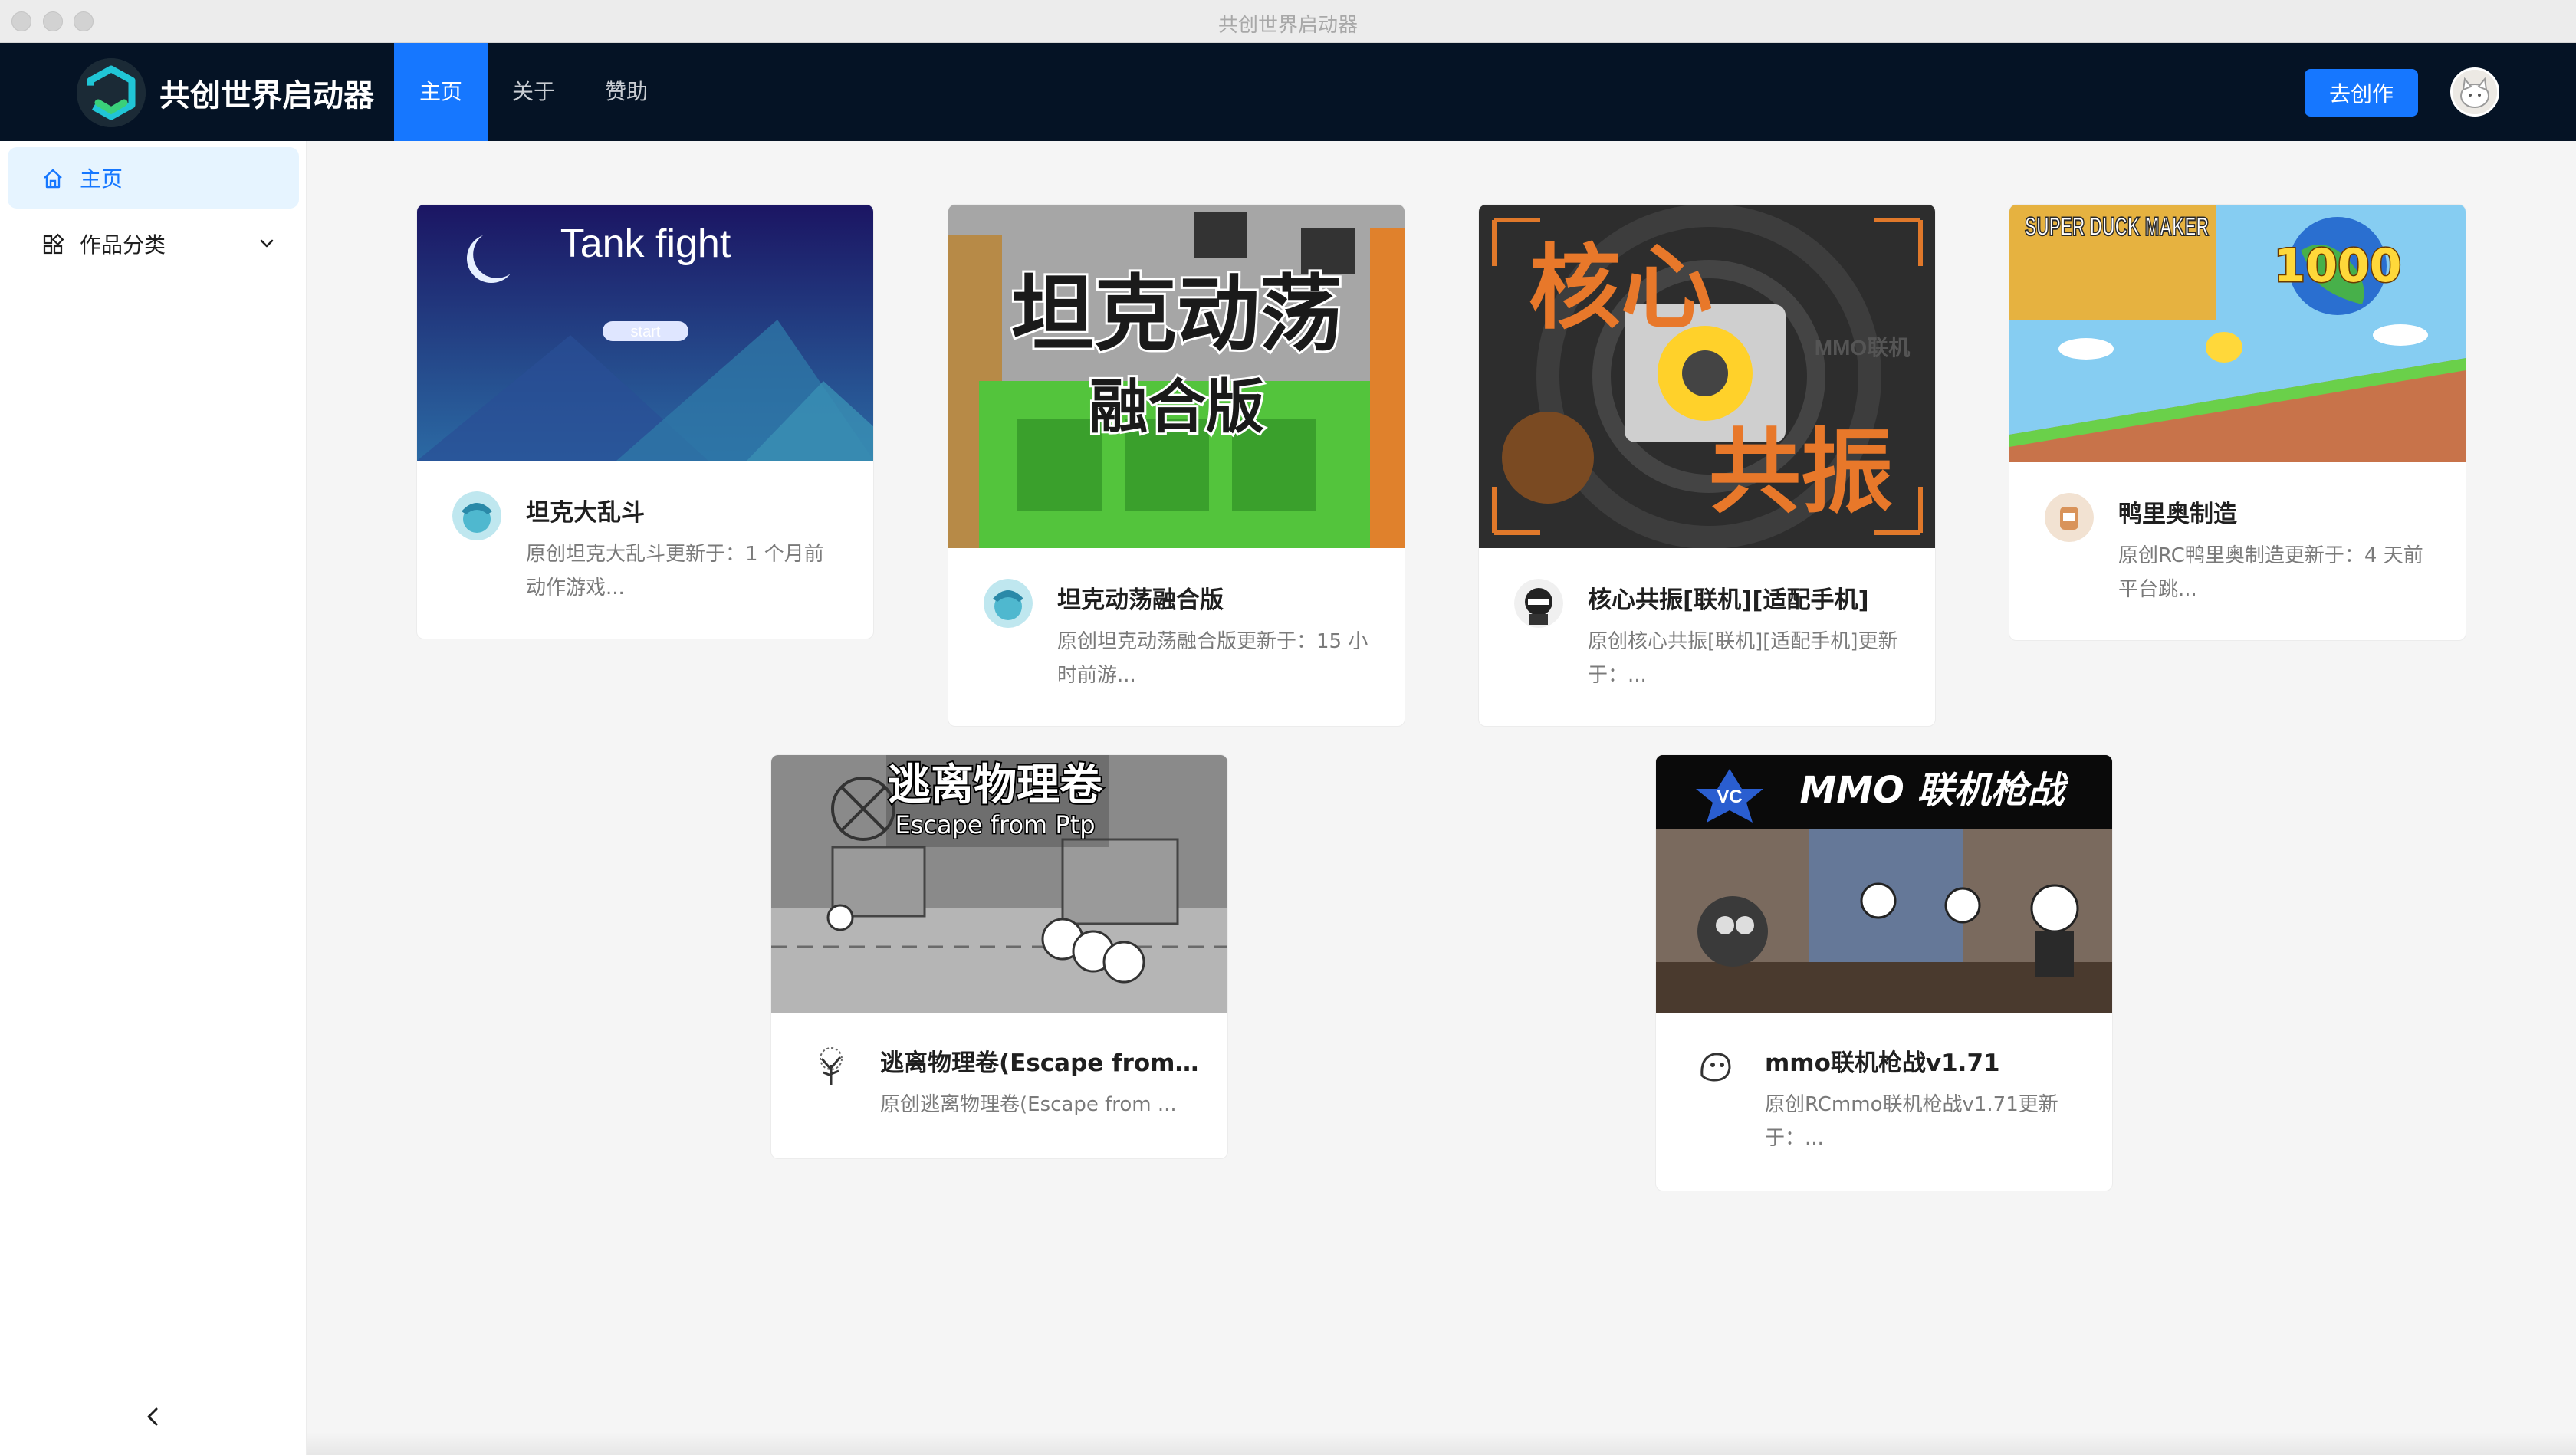  What do you see at coordinates (2362, 93) in the screenshot?
I see `create-button: 去创作` at bounding box center [2362, 93].